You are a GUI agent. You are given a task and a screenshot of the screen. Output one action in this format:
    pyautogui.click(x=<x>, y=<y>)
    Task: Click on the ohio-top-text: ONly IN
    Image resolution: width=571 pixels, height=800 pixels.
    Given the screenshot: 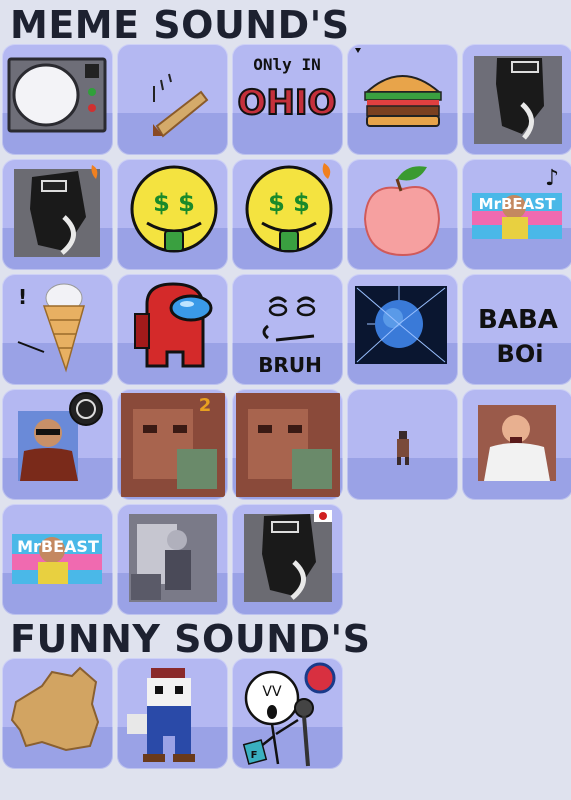 What is the action you would take?
    pyautogui.click(x=286, y=64)
    